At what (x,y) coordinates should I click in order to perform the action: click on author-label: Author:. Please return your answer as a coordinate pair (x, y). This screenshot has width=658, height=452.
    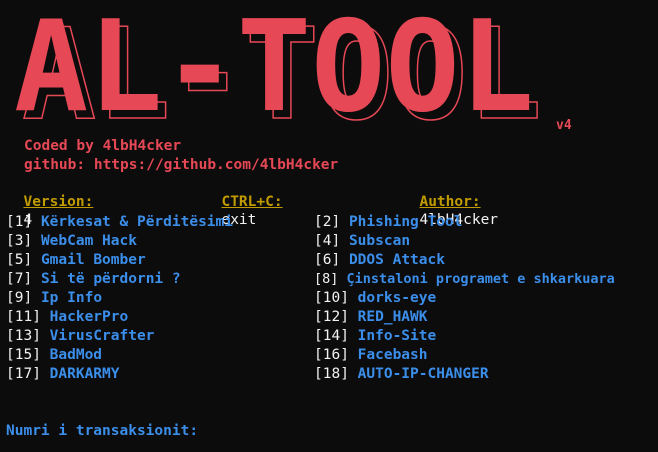
    Looking at the image, I should click on (450, 202).